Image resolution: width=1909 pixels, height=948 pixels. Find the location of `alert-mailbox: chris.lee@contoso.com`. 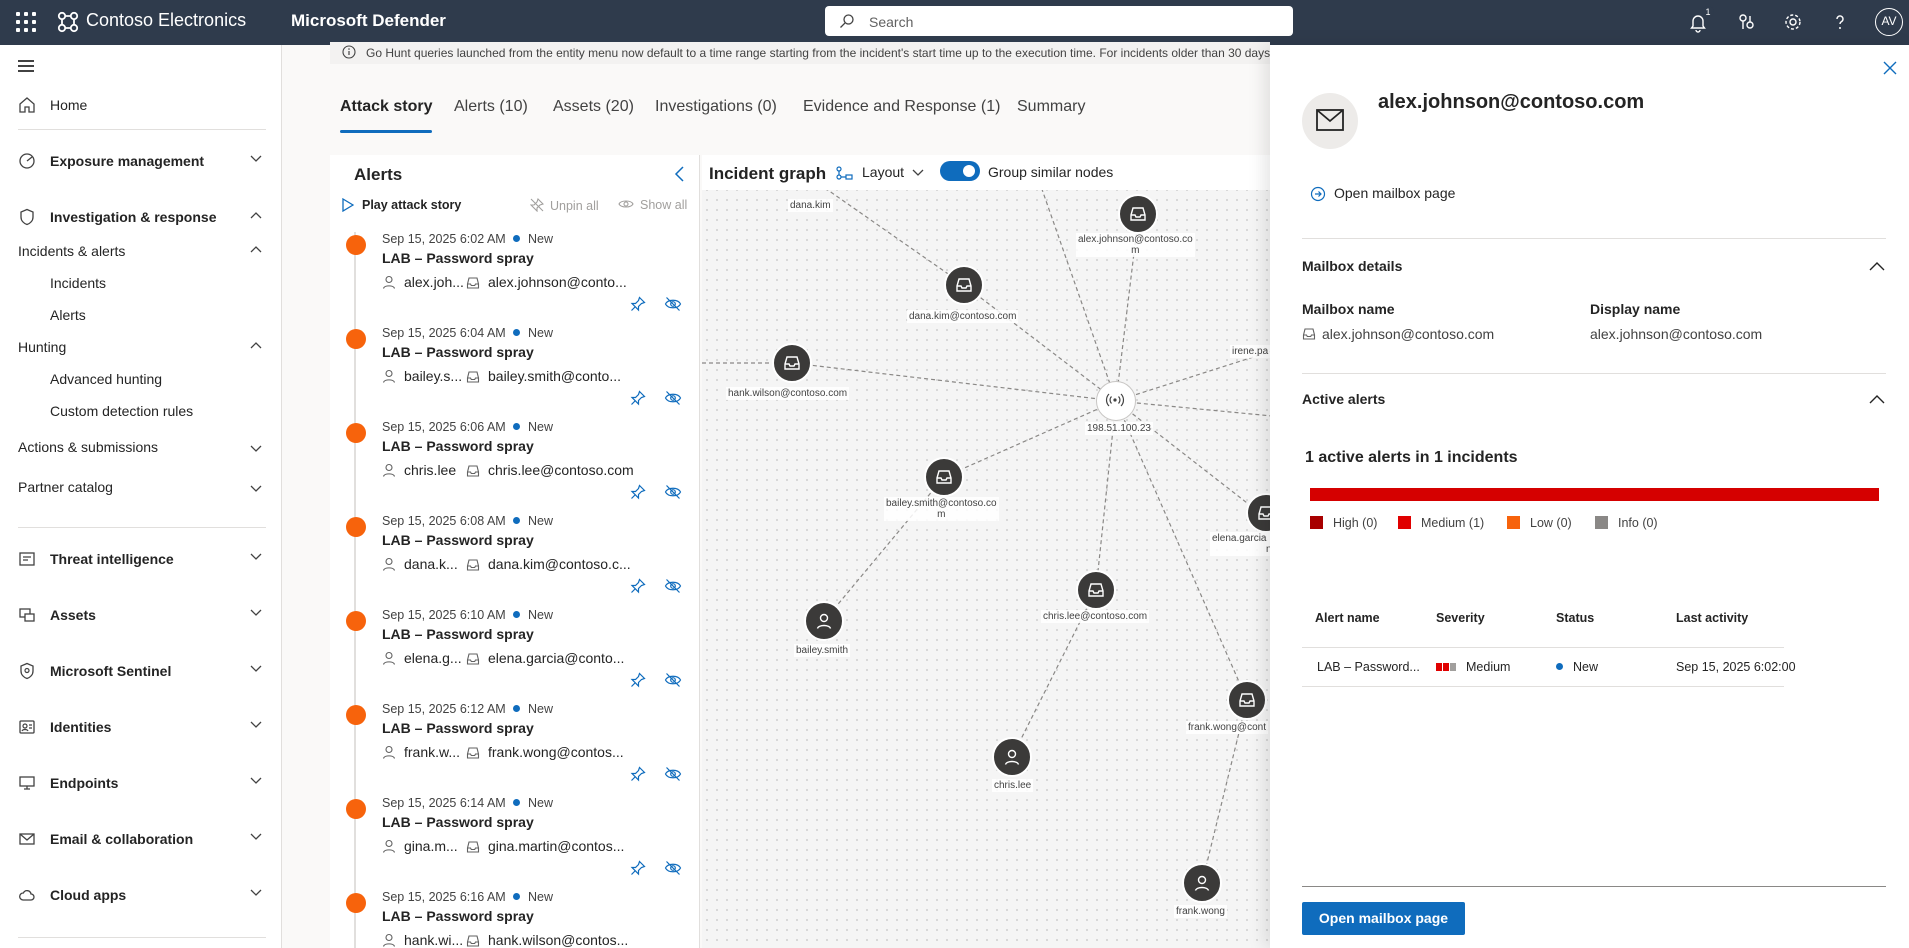

alert-mailbox: chris.lee@contoso.com is located at coordinates (561, 470).